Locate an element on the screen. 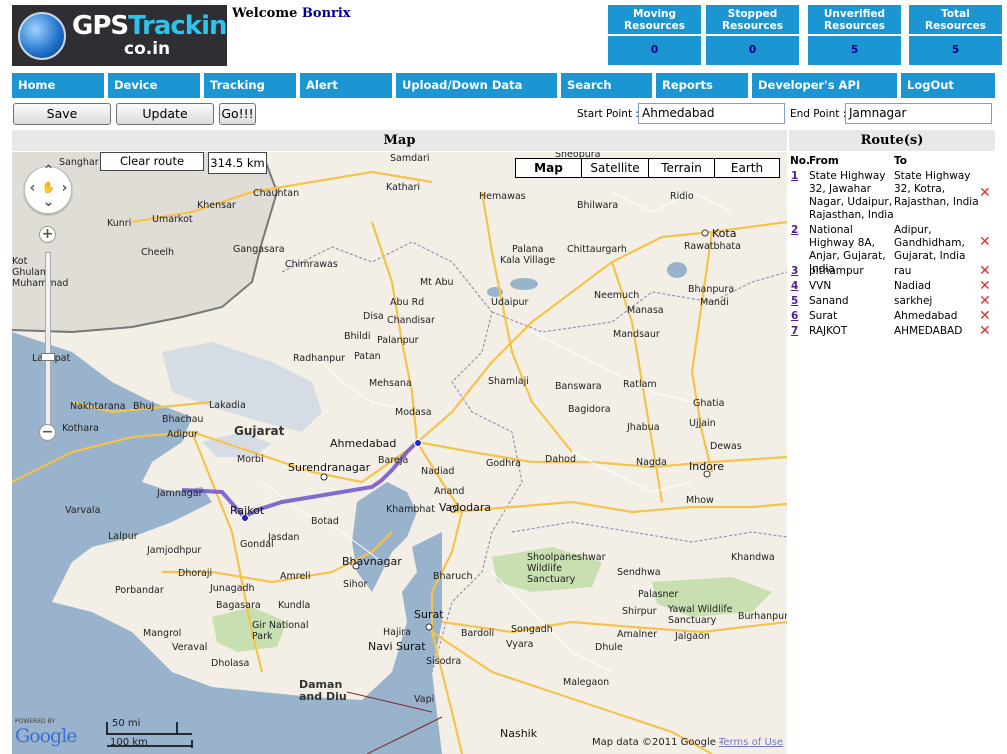 The image size is (1007, 754). map-label: Patan is located at coordinates (367, 356).